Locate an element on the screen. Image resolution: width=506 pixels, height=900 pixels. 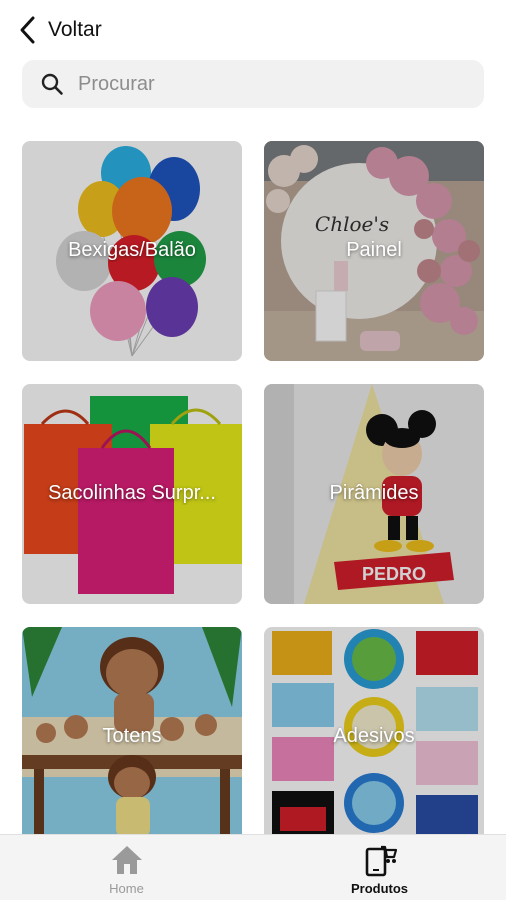
tab-bar: Home Produtos is located at coordinates (253, 867).